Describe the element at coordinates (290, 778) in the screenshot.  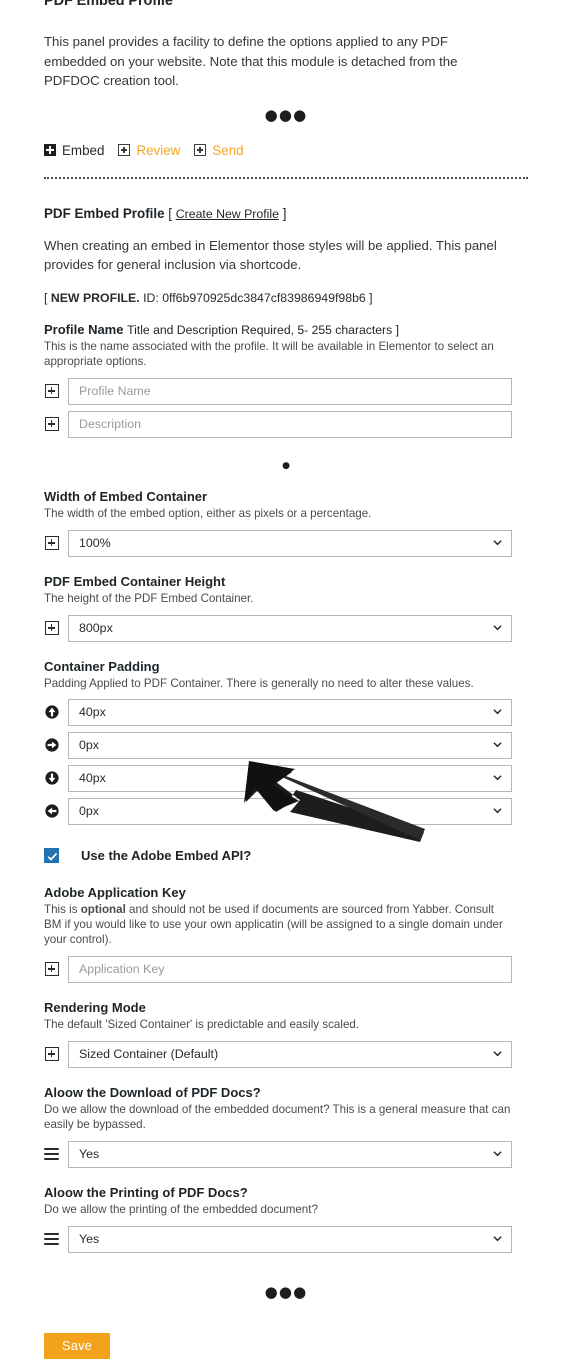
I see `padding-bottom-select: 40px` at that location.